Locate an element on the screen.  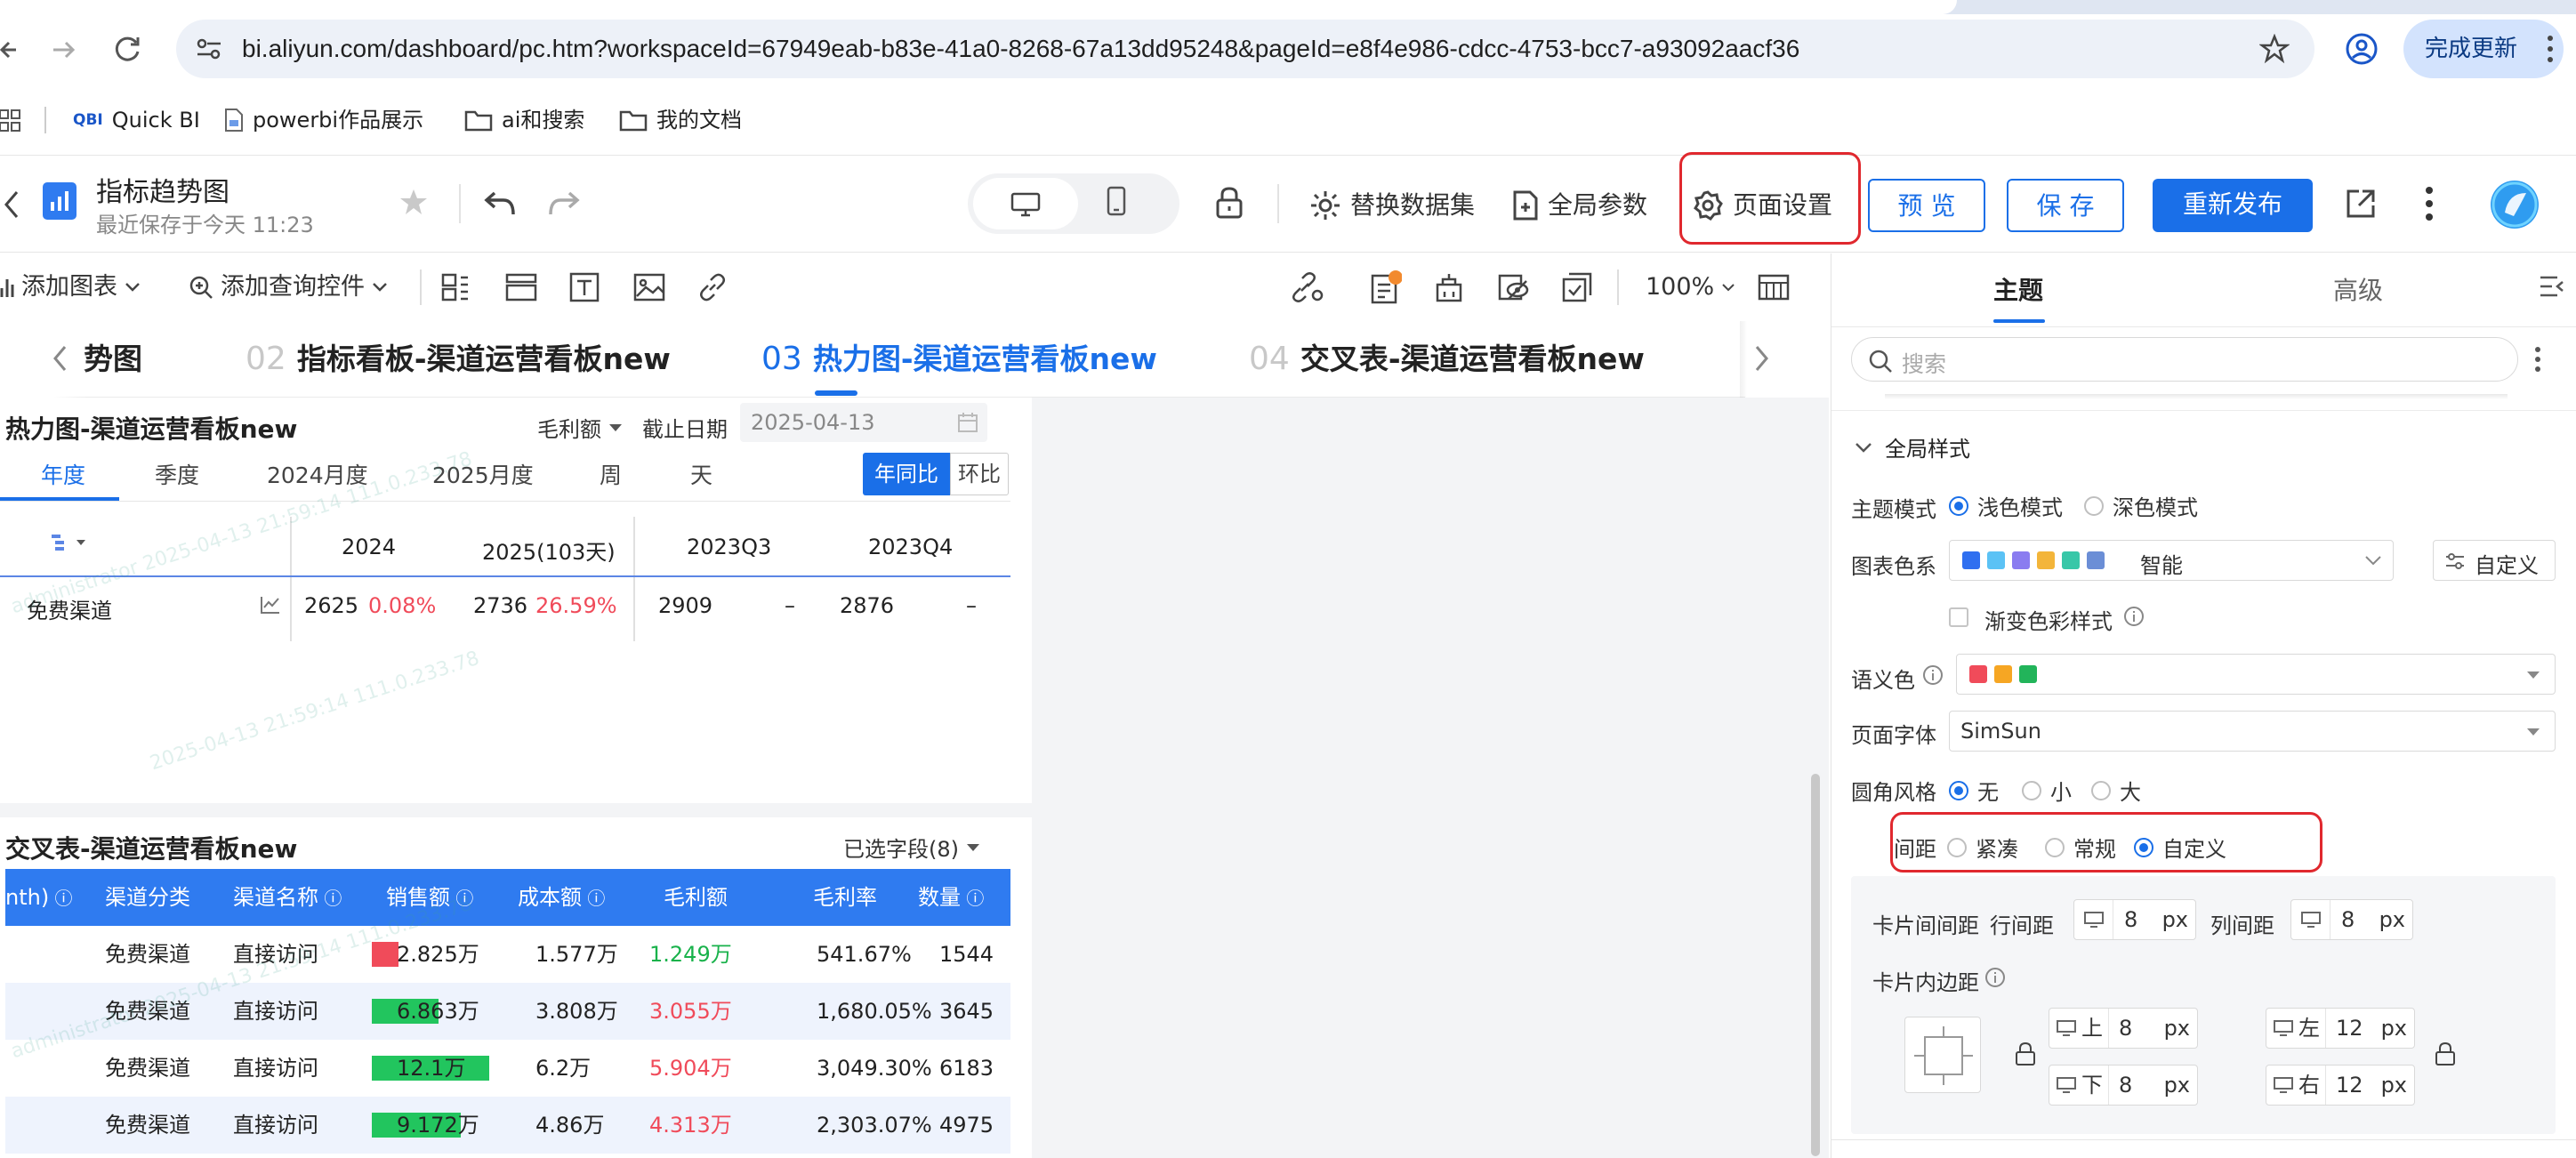
period-tab-year: 年度 is located at coordinates (63, 474).